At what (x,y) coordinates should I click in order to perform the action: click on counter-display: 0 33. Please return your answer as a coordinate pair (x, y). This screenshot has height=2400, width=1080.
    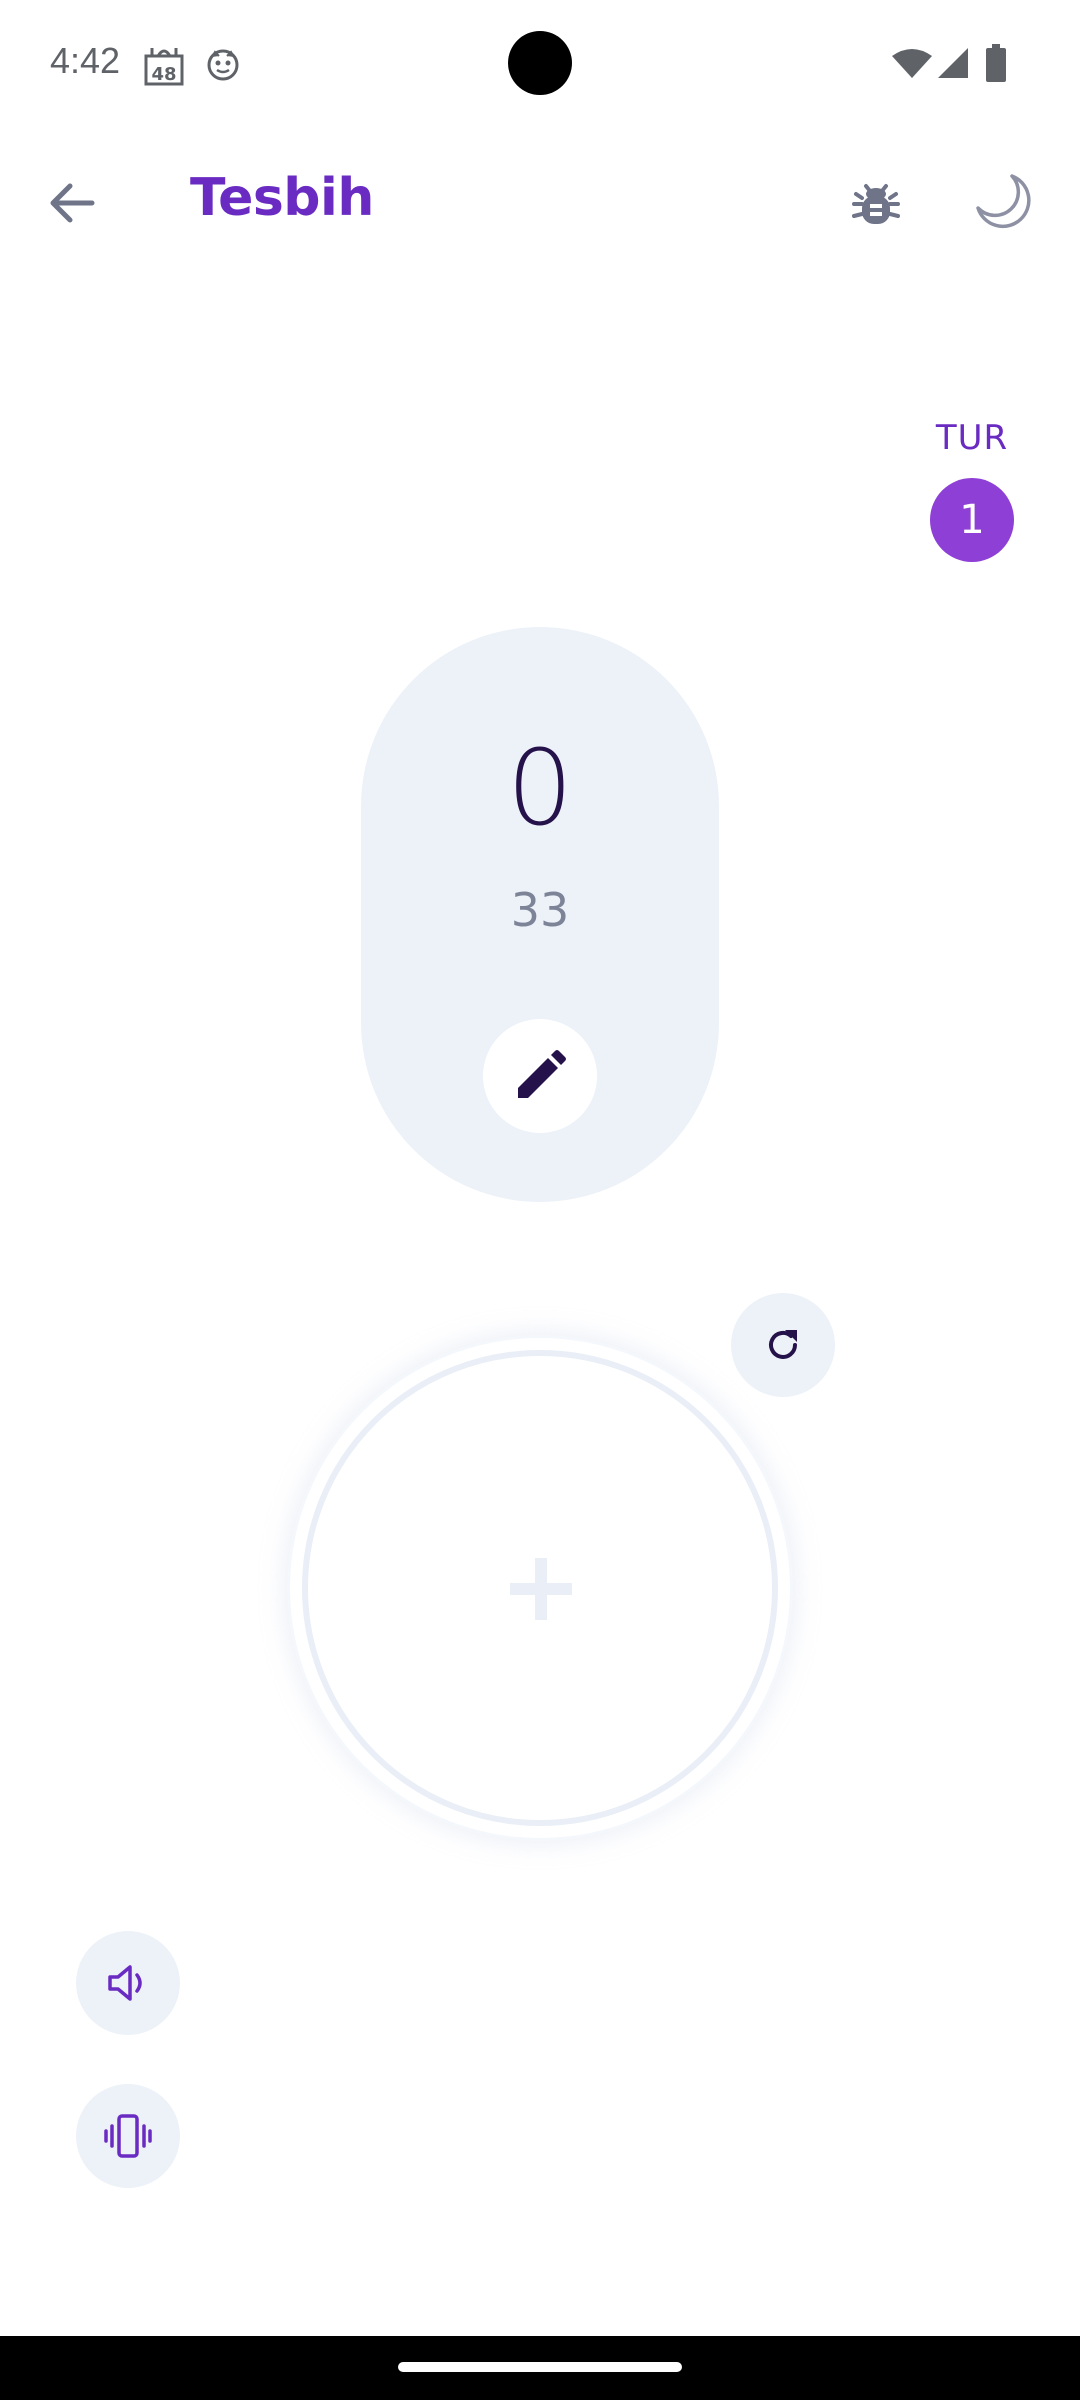
    Looking at the image, I should click on (540, 914).